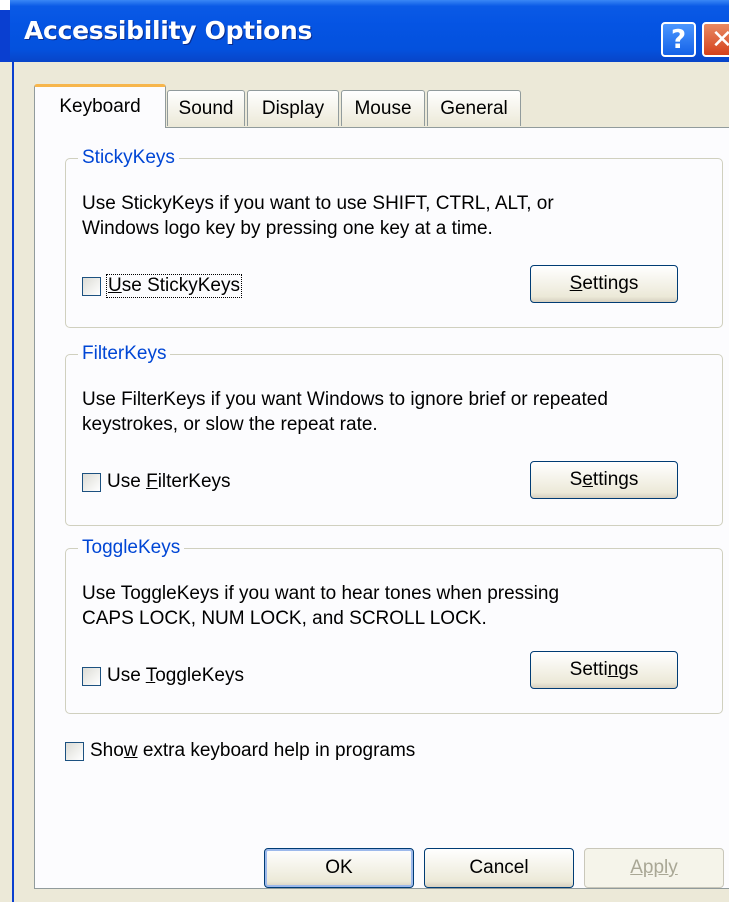 This screenshot has width=729, height=902. What do you see at coordinates (180, 285) in the screenshot?
I see `label-text: se StickyKeys` at bounding box center [180, 285].